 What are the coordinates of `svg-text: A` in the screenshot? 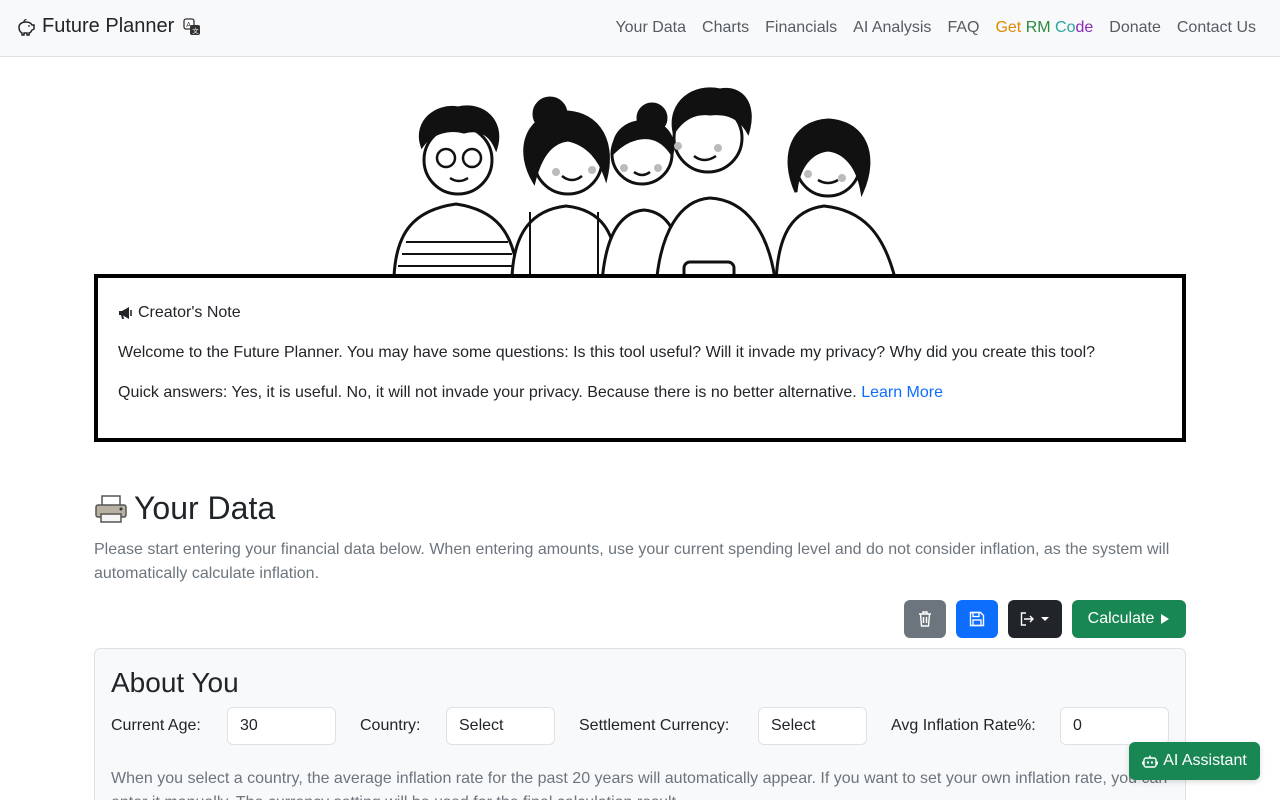 It's located at (188, 25).